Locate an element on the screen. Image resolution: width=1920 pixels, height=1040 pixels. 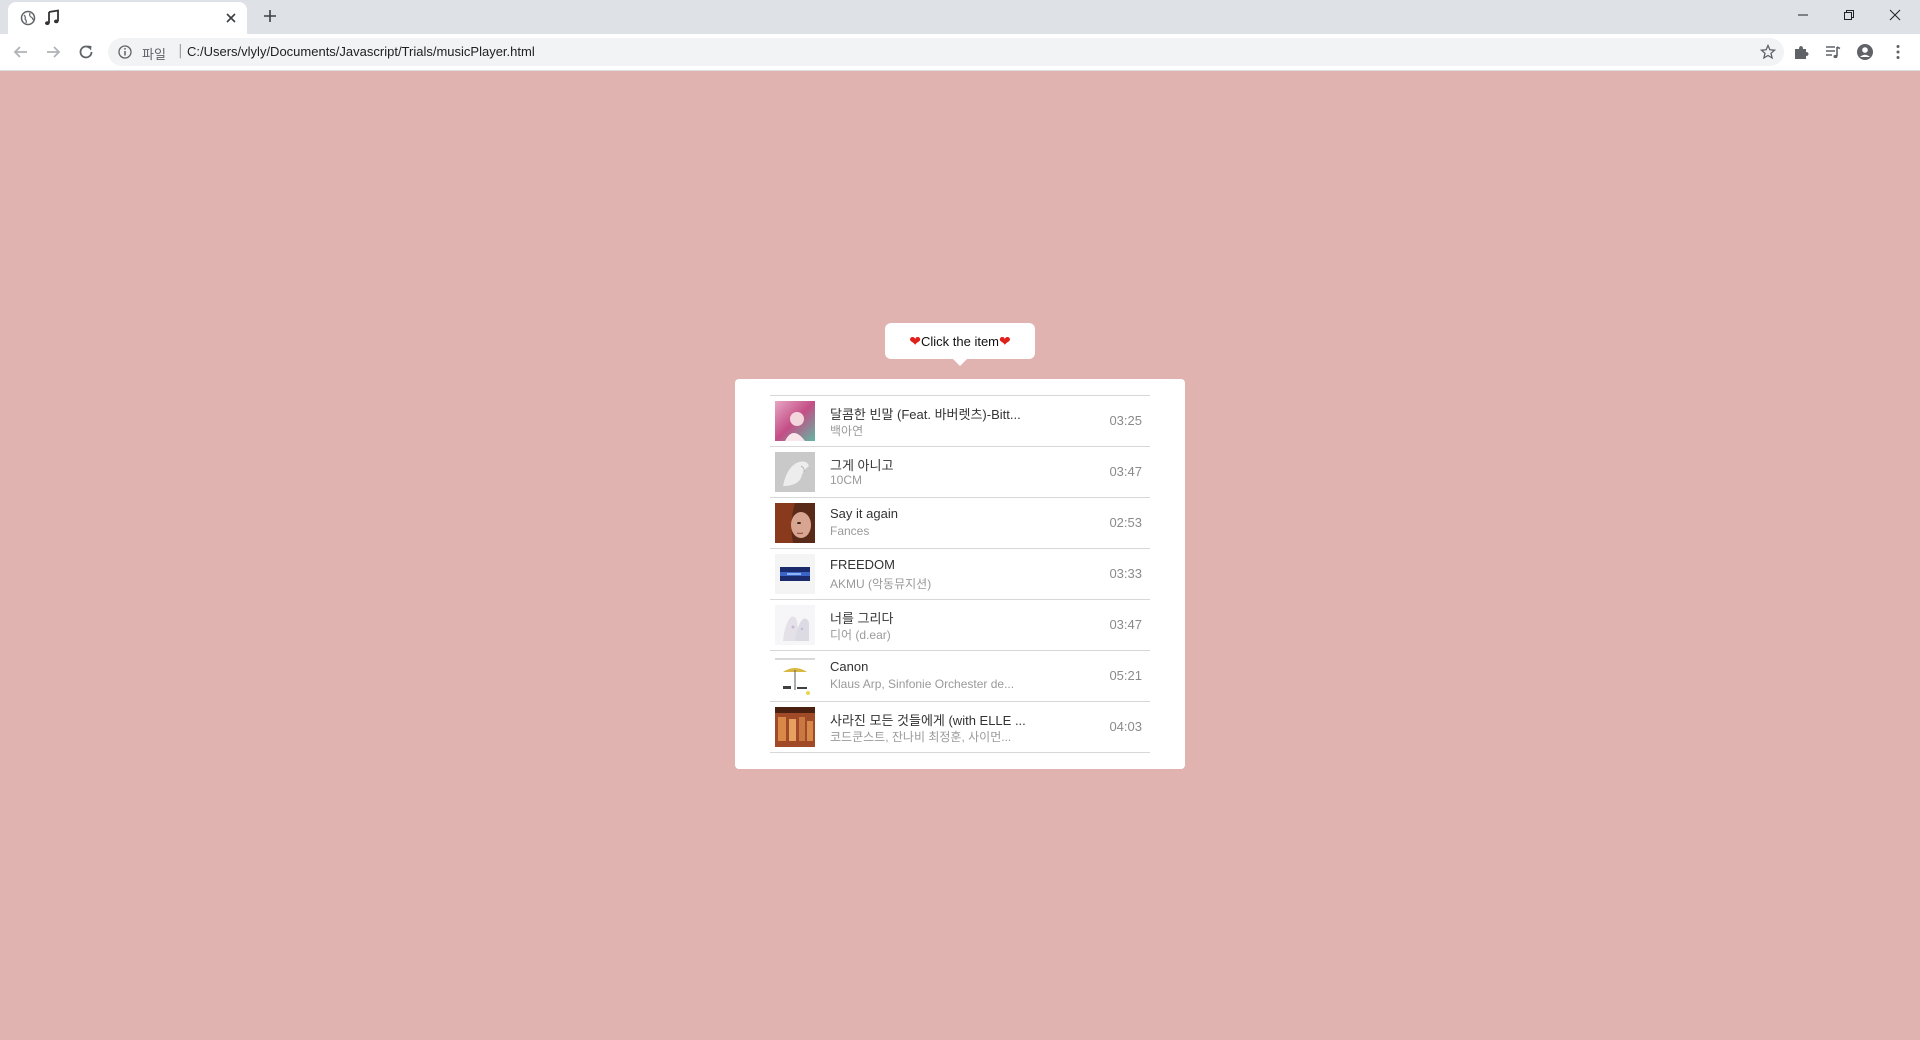
url-scheme-label: 파일 is located at coordinates (154, 55).